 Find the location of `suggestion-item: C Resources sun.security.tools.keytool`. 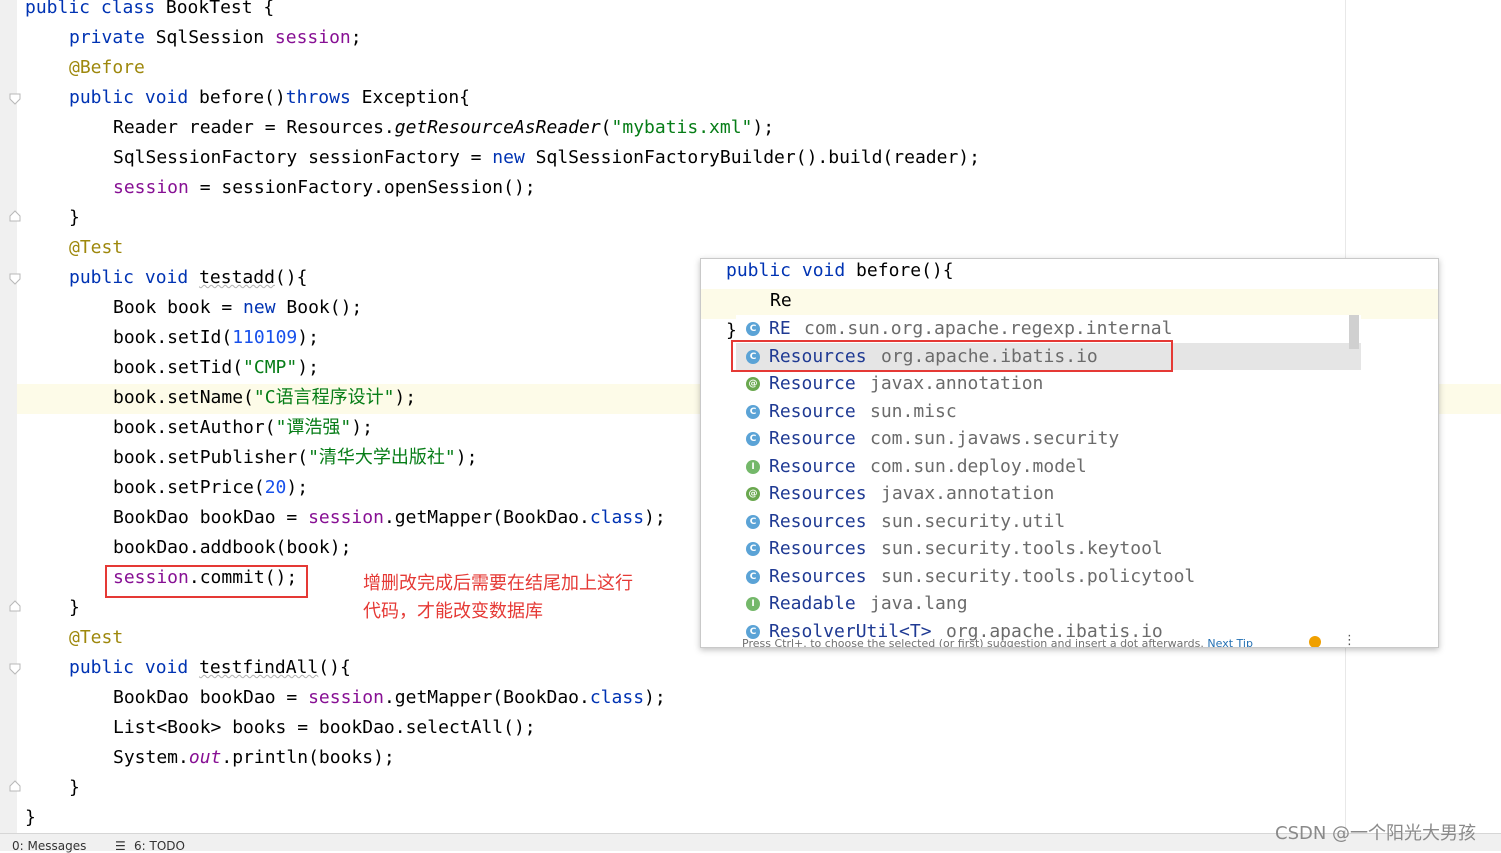

suggestion-item: C Resources sun.security.tools.keytool is located at coordinates (1048, 549).